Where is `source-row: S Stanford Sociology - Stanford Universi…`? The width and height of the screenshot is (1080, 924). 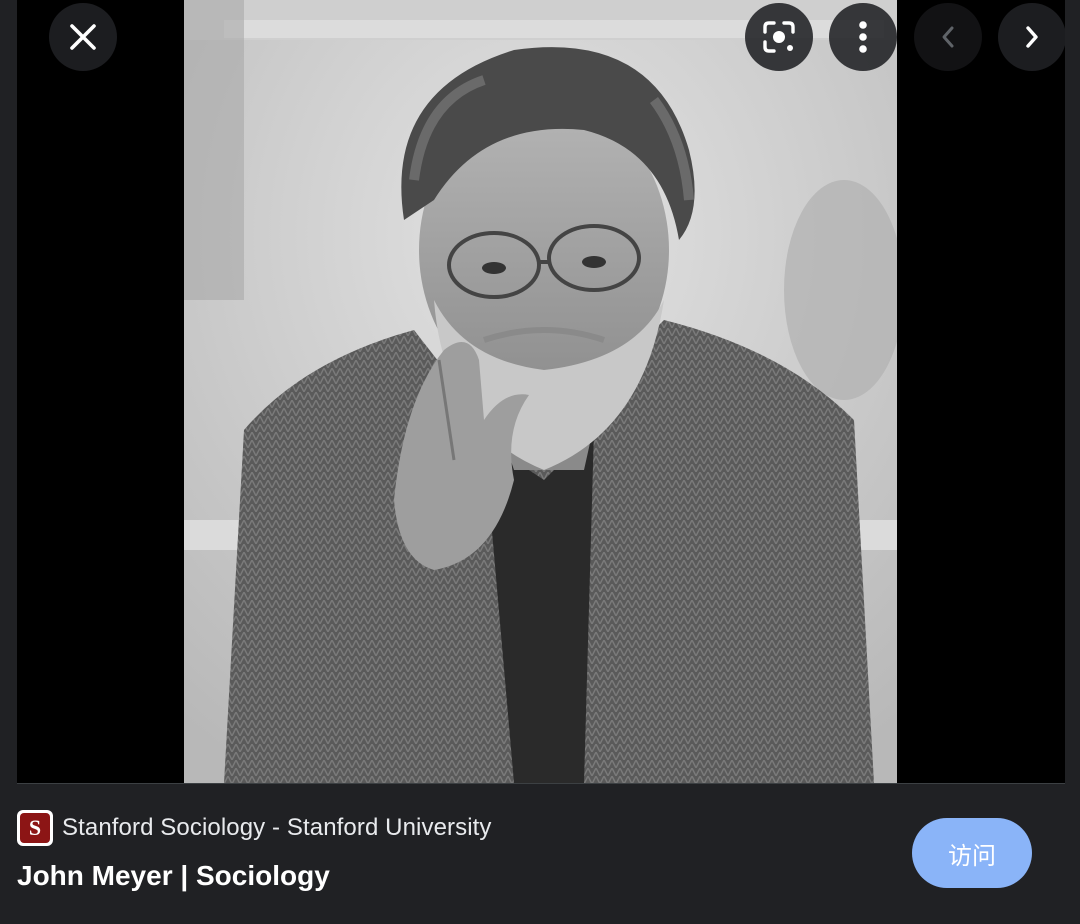 source-row: S Stanford Sociology - Stanford Universi… is located at coordinates (254, 828).